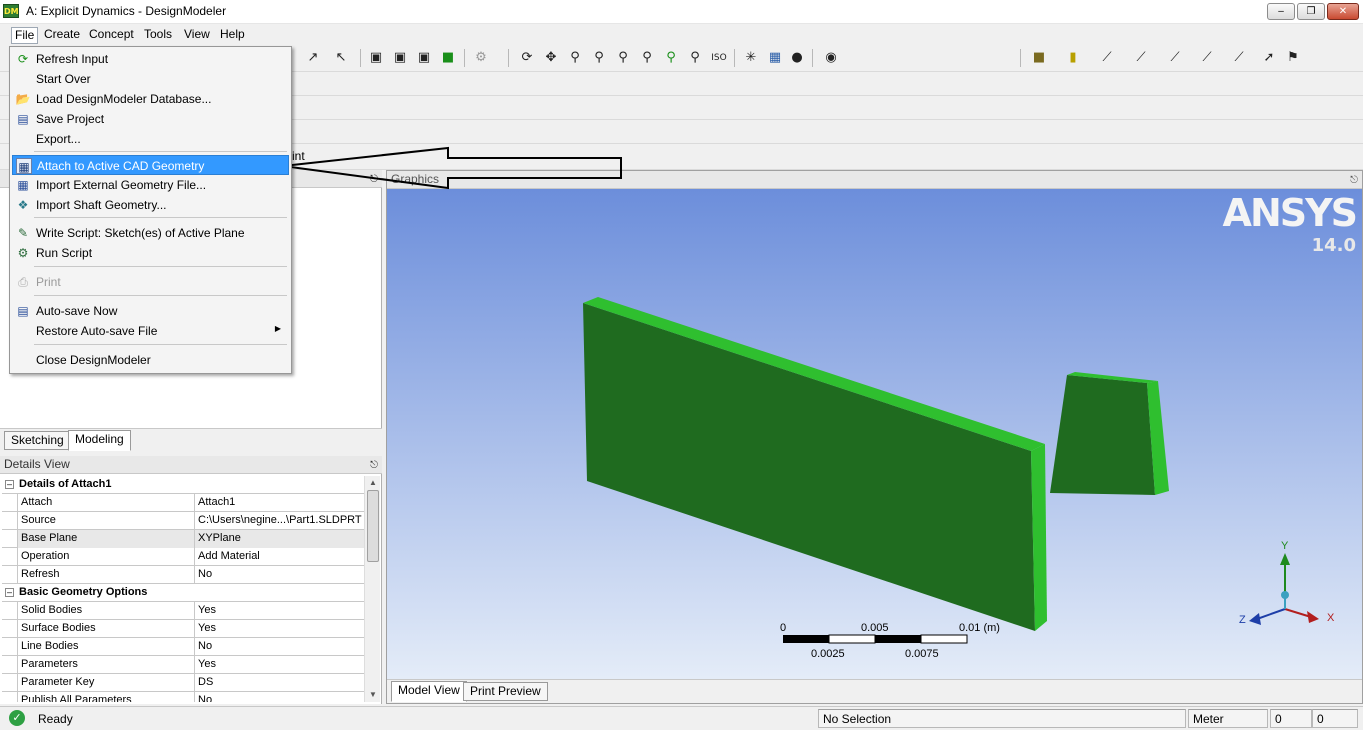  What do you see at coordinates (150, 360) in the screenshot?
I see `menu-item-close-designmodeler: Close DesignModeler` at bounding box center [150, 360].